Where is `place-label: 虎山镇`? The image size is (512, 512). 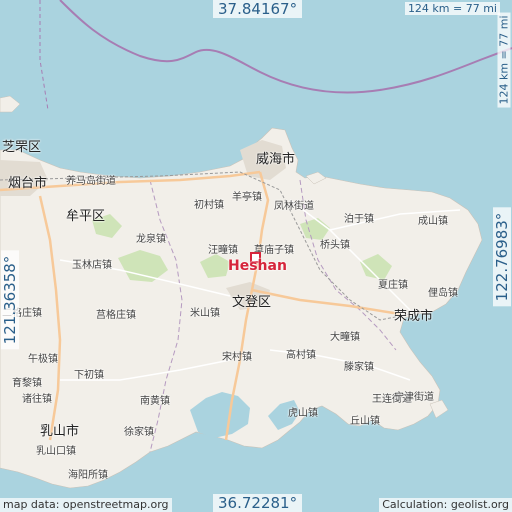
place-label: 虎山镇 is located at coordinates (303, 413).